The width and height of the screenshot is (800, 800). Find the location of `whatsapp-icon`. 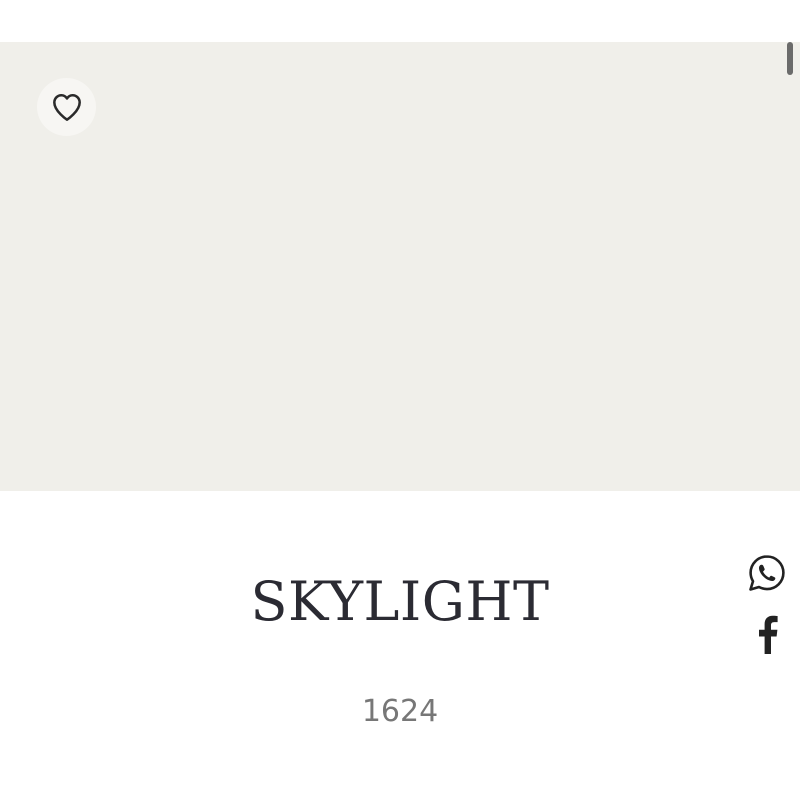

whatsapp-icon is located at coordinates (767, 575).